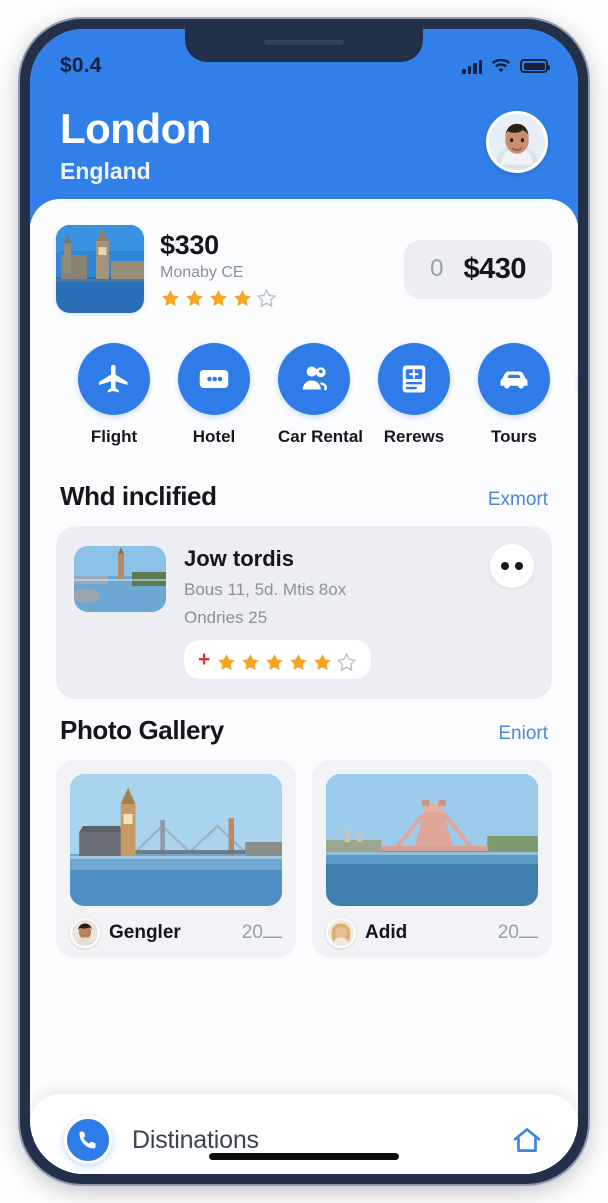 This screenshot has height=1203, width=608. Describe the element at coordinates (142, 730) in the screenshot. I see `gallery-section-title: Photo Gallery` at that location.